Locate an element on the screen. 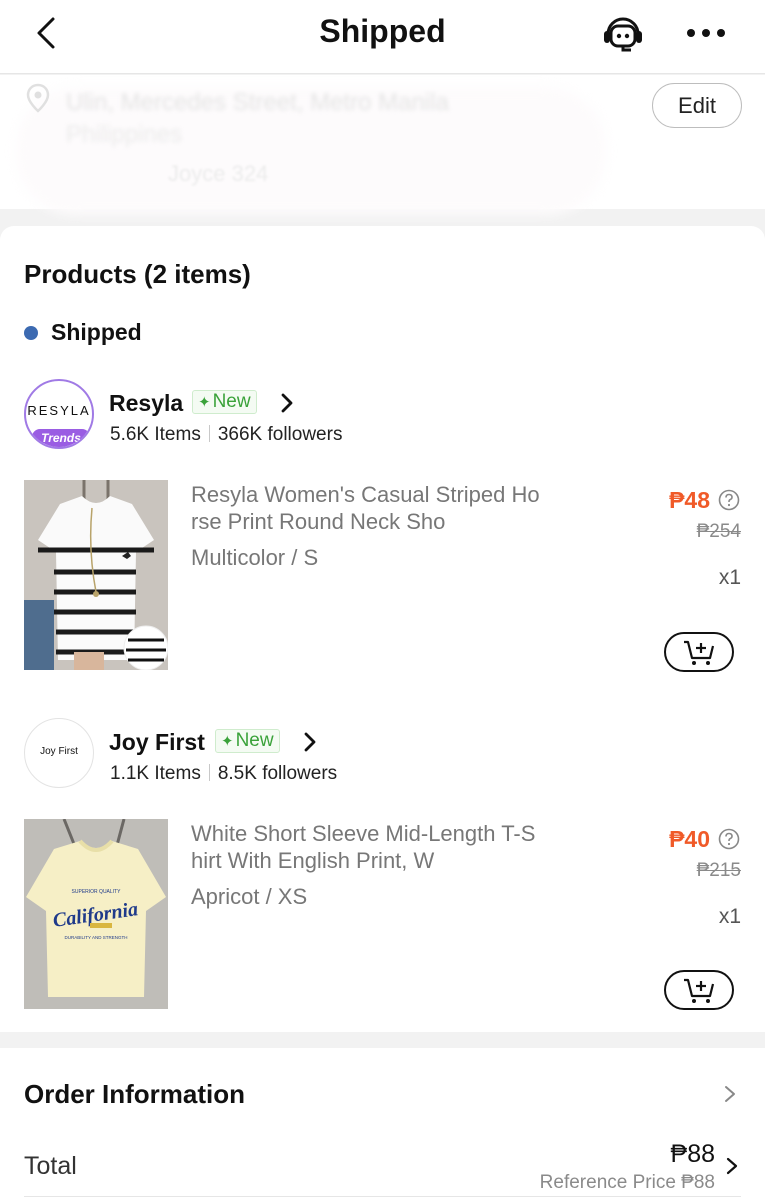 The height and width of the screenshot is (1200, 765). store-stats: 1.1K Items 8.5K followers is located at coordinates (223, 774).